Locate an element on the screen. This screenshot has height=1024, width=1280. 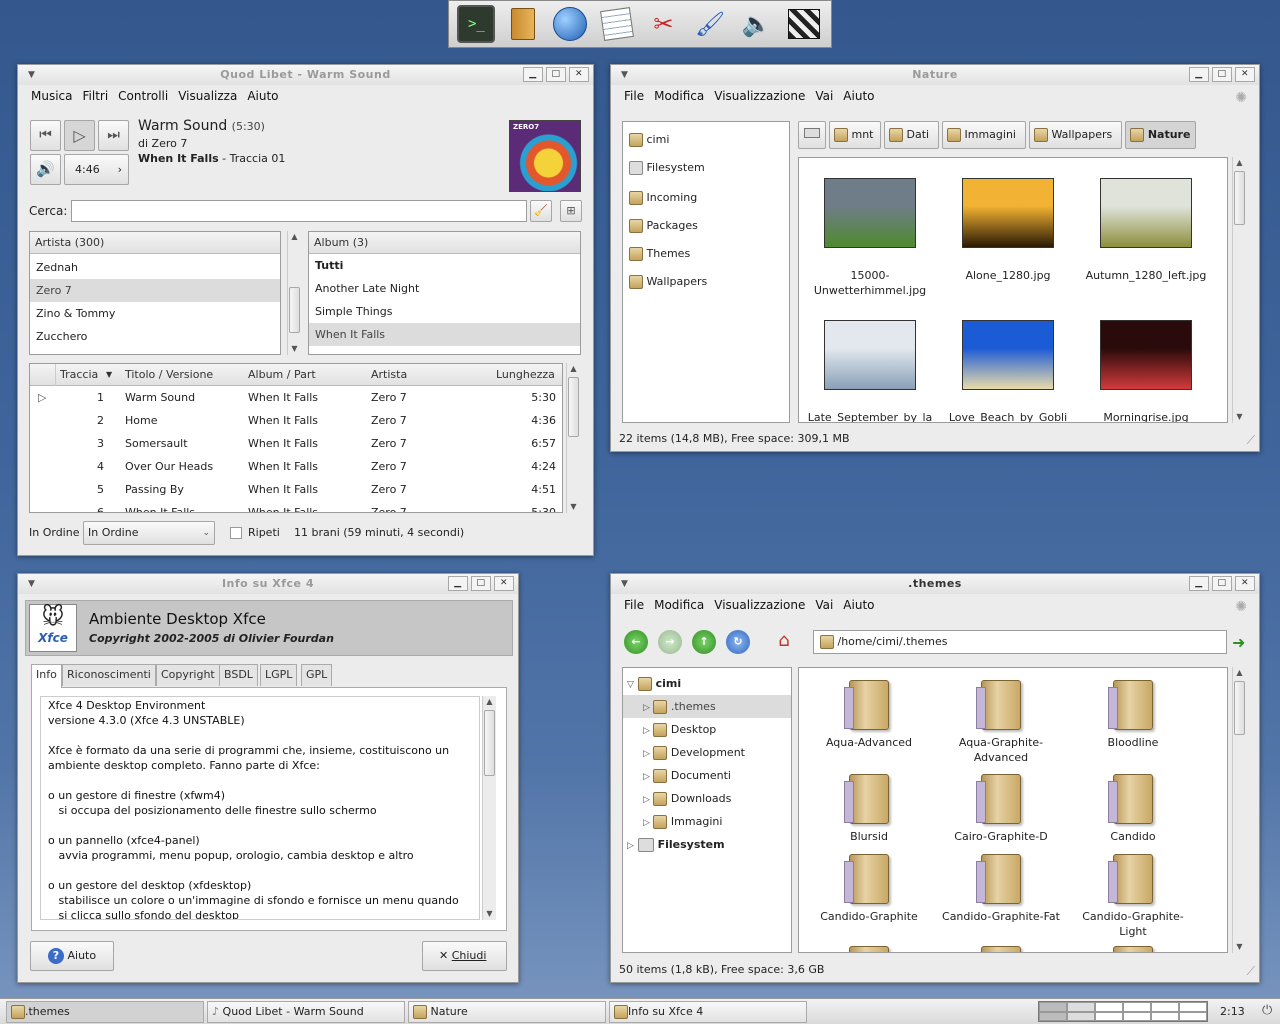
volume-button: 🔊 is located at coordinates (45, 169).